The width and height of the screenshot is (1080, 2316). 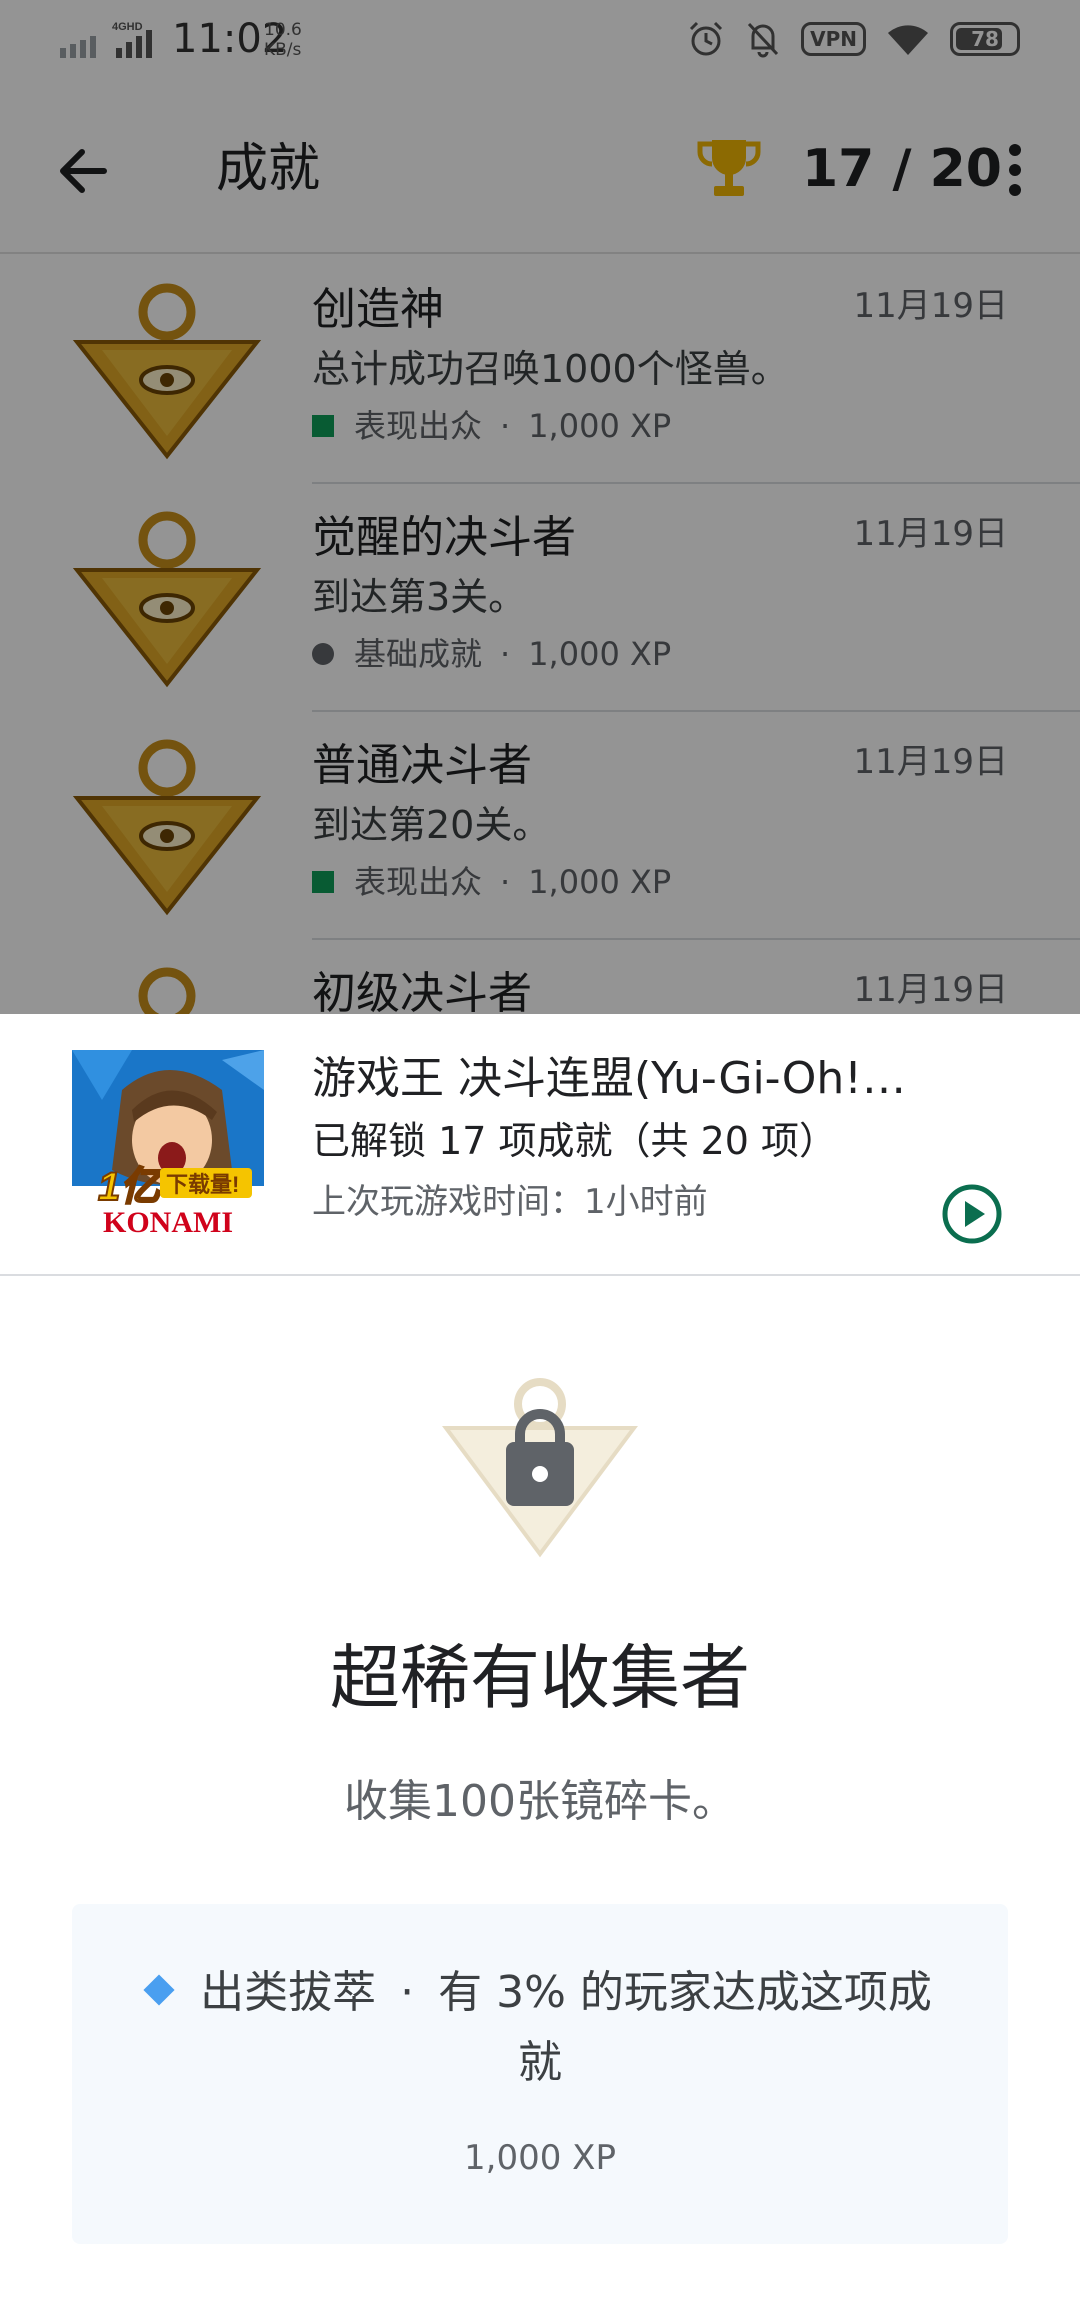 What do you see at coordinates (131, 1187) in the screenshot?
I see `game-icon-text-top: 1亿` at bounding box center [131, 1187].